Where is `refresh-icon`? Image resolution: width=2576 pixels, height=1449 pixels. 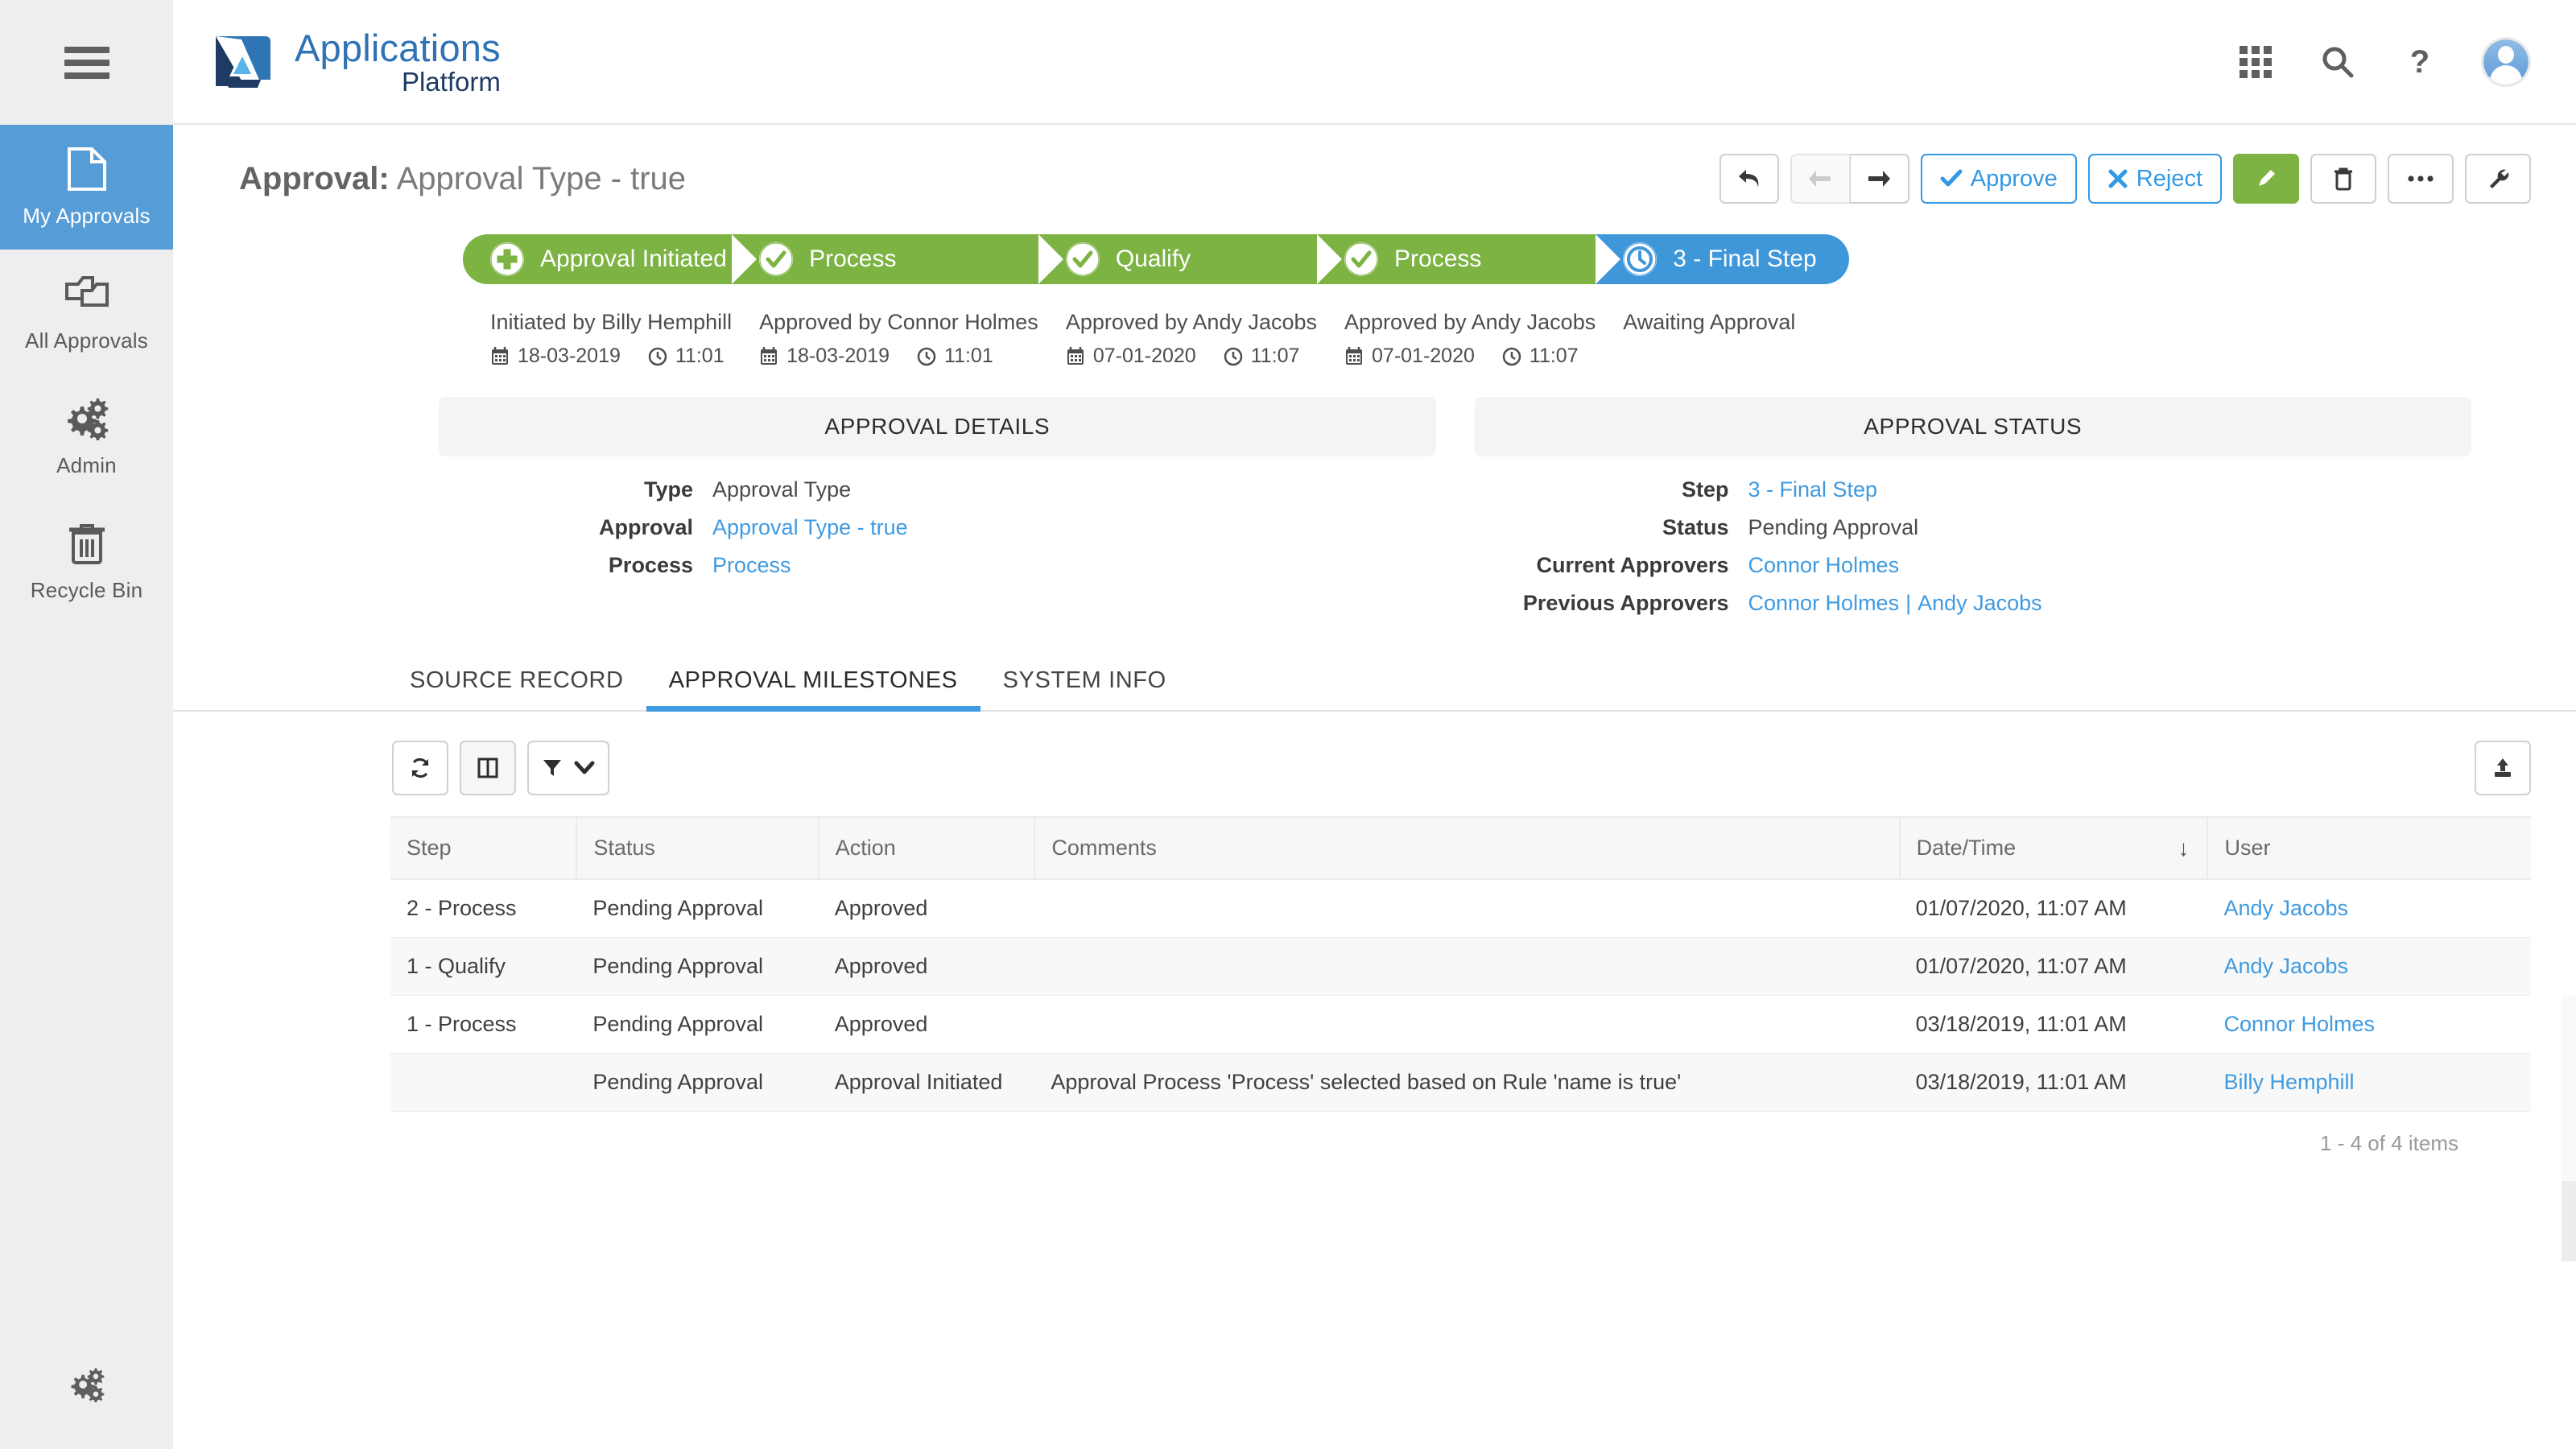 refresh-icon is located at coordinates (420, 768).